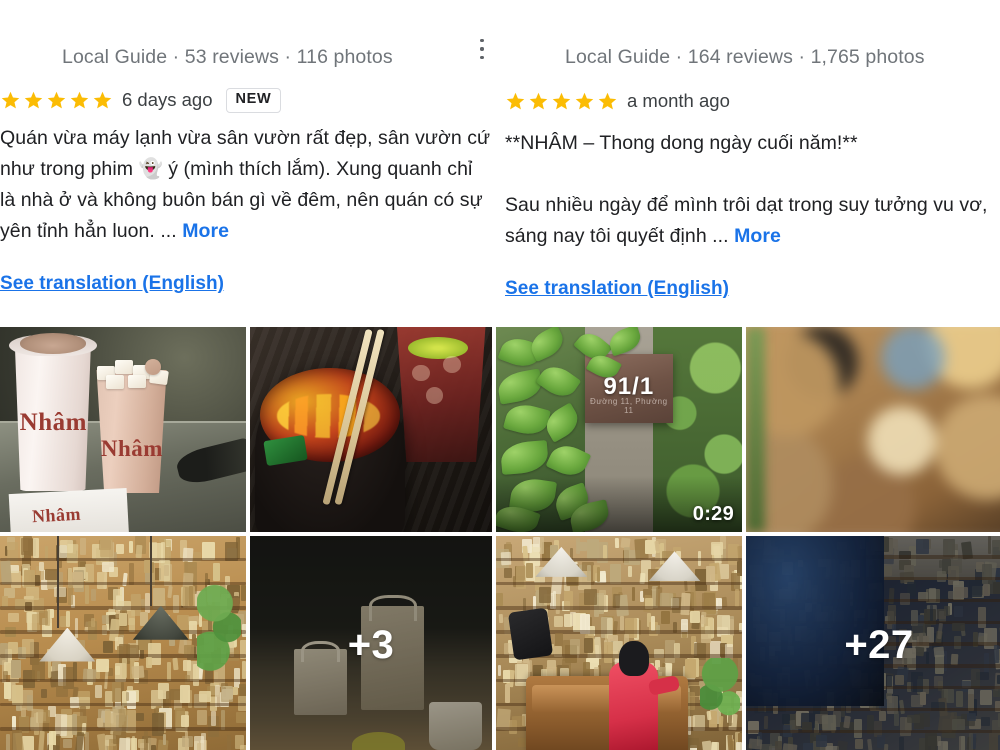 This screenshot has height=750, width=1000. What do you see at coordinates (755, 429) in the screenshot?
I see `photo-edge-strip` at bounding box center [755, 429].